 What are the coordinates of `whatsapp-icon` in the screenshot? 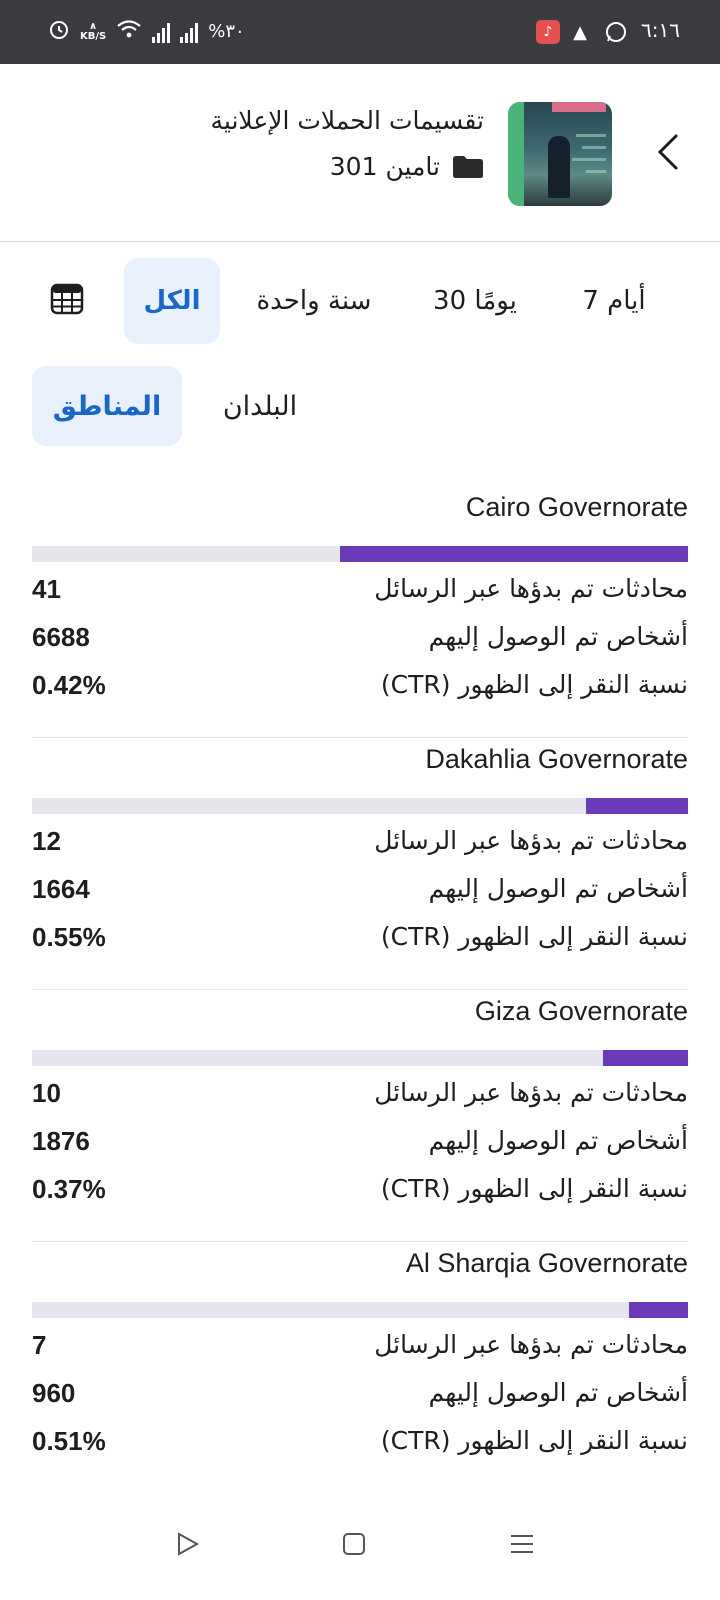 It's located at (616, 32).